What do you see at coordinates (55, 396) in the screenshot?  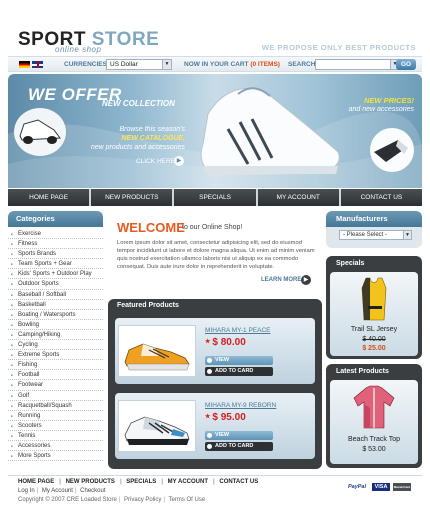 I see `category-link: Golf` at bounding box center [55, 396].